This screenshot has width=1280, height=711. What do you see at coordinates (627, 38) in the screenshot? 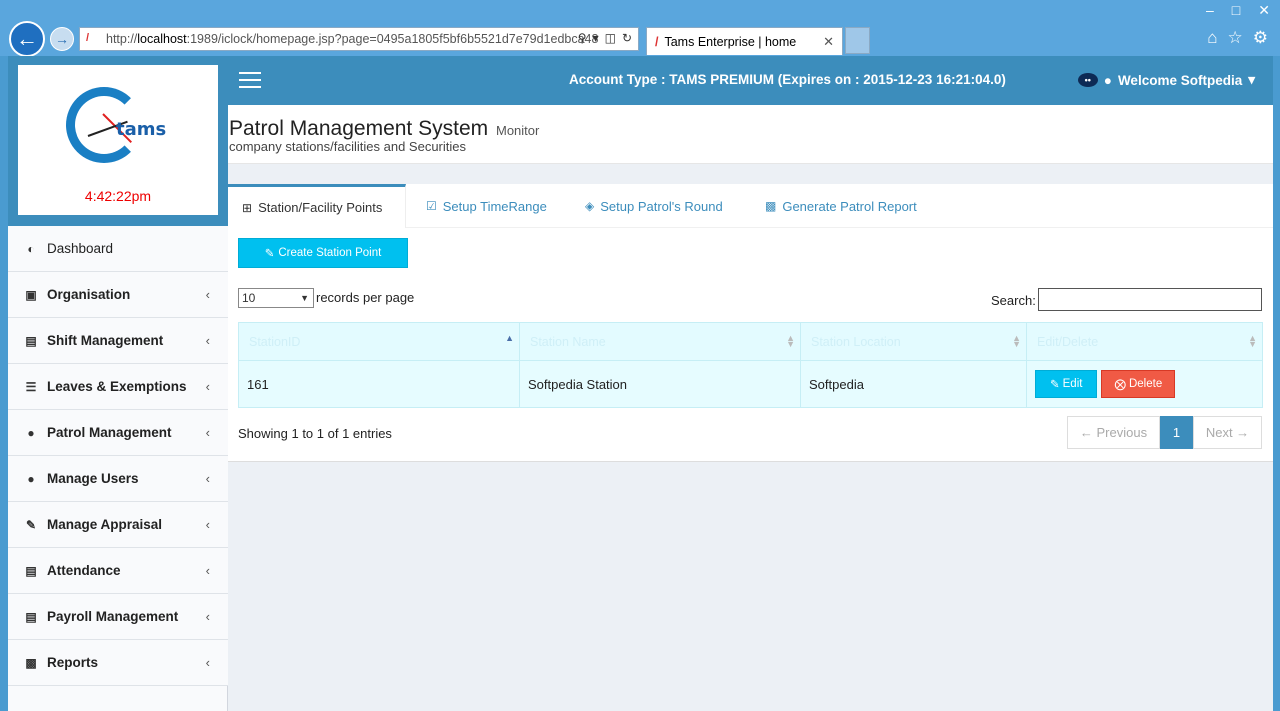
I see `refresh-icon: ↻` at bounding box center [627, 38].